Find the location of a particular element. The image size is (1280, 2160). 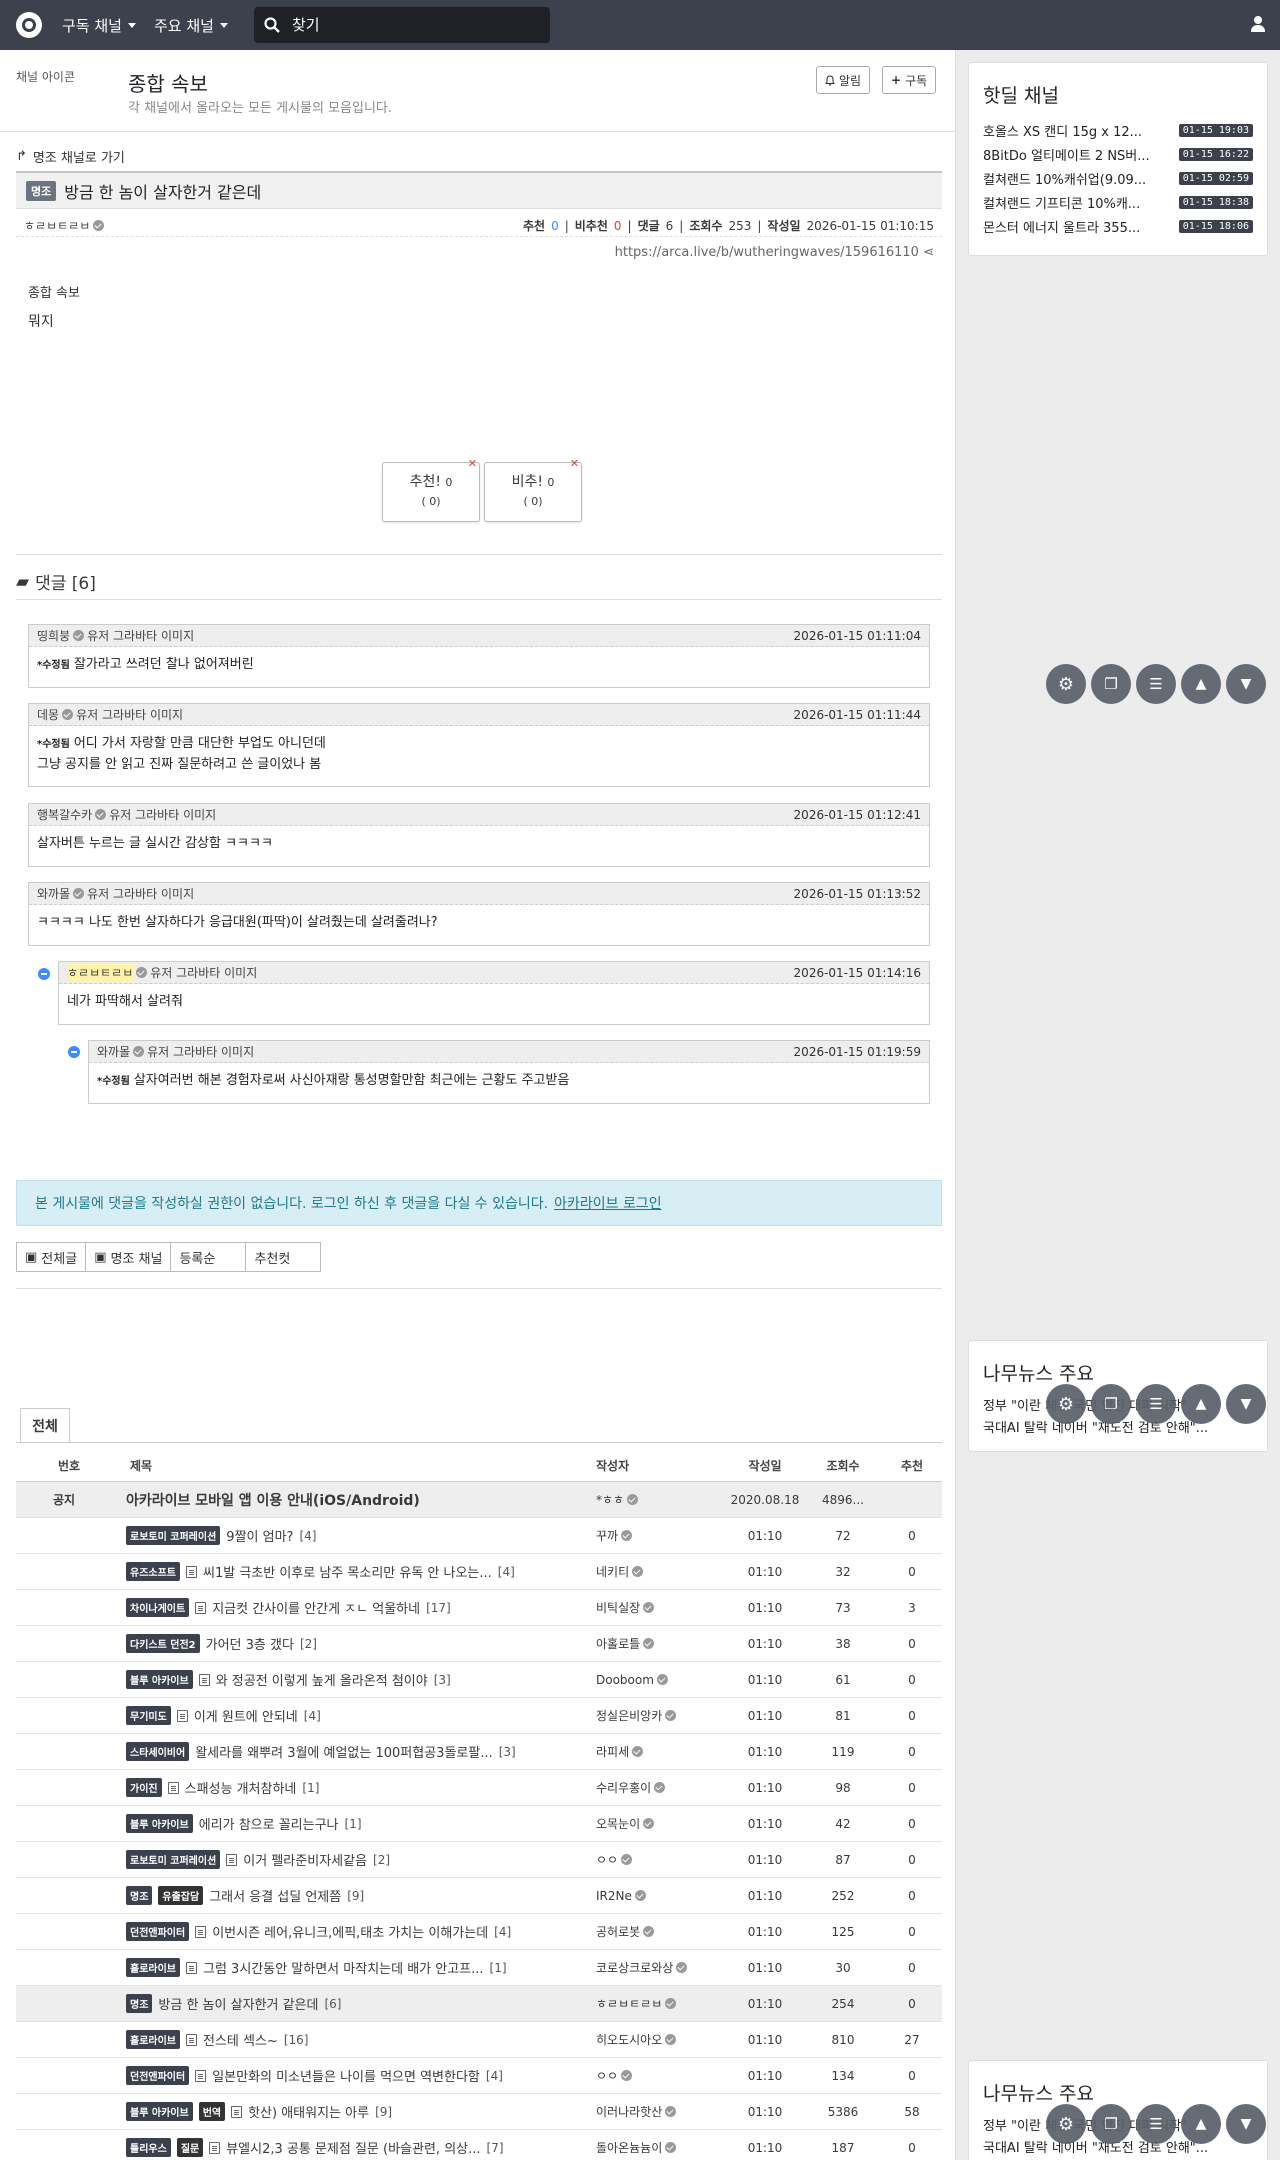

post-author: 돌아온늄늄이 is located at coordinates (661, 2147).